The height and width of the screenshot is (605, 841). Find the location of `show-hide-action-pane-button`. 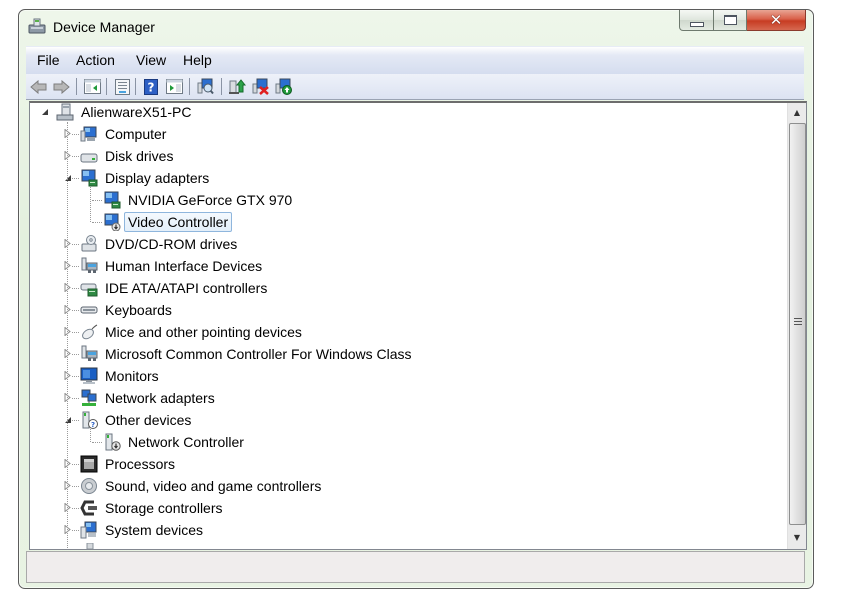

show-hide-action-pane-button is located at coordinates (174, 86).